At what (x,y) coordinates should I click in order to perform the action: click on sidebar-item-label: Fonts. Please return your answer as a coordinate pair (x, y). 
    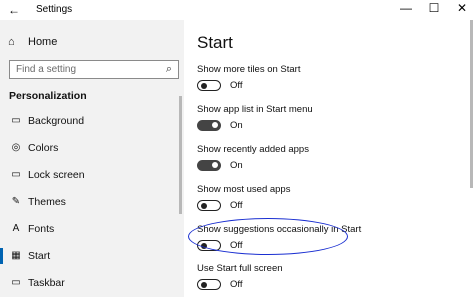
    Looking at the image, I should click on (41, 229).